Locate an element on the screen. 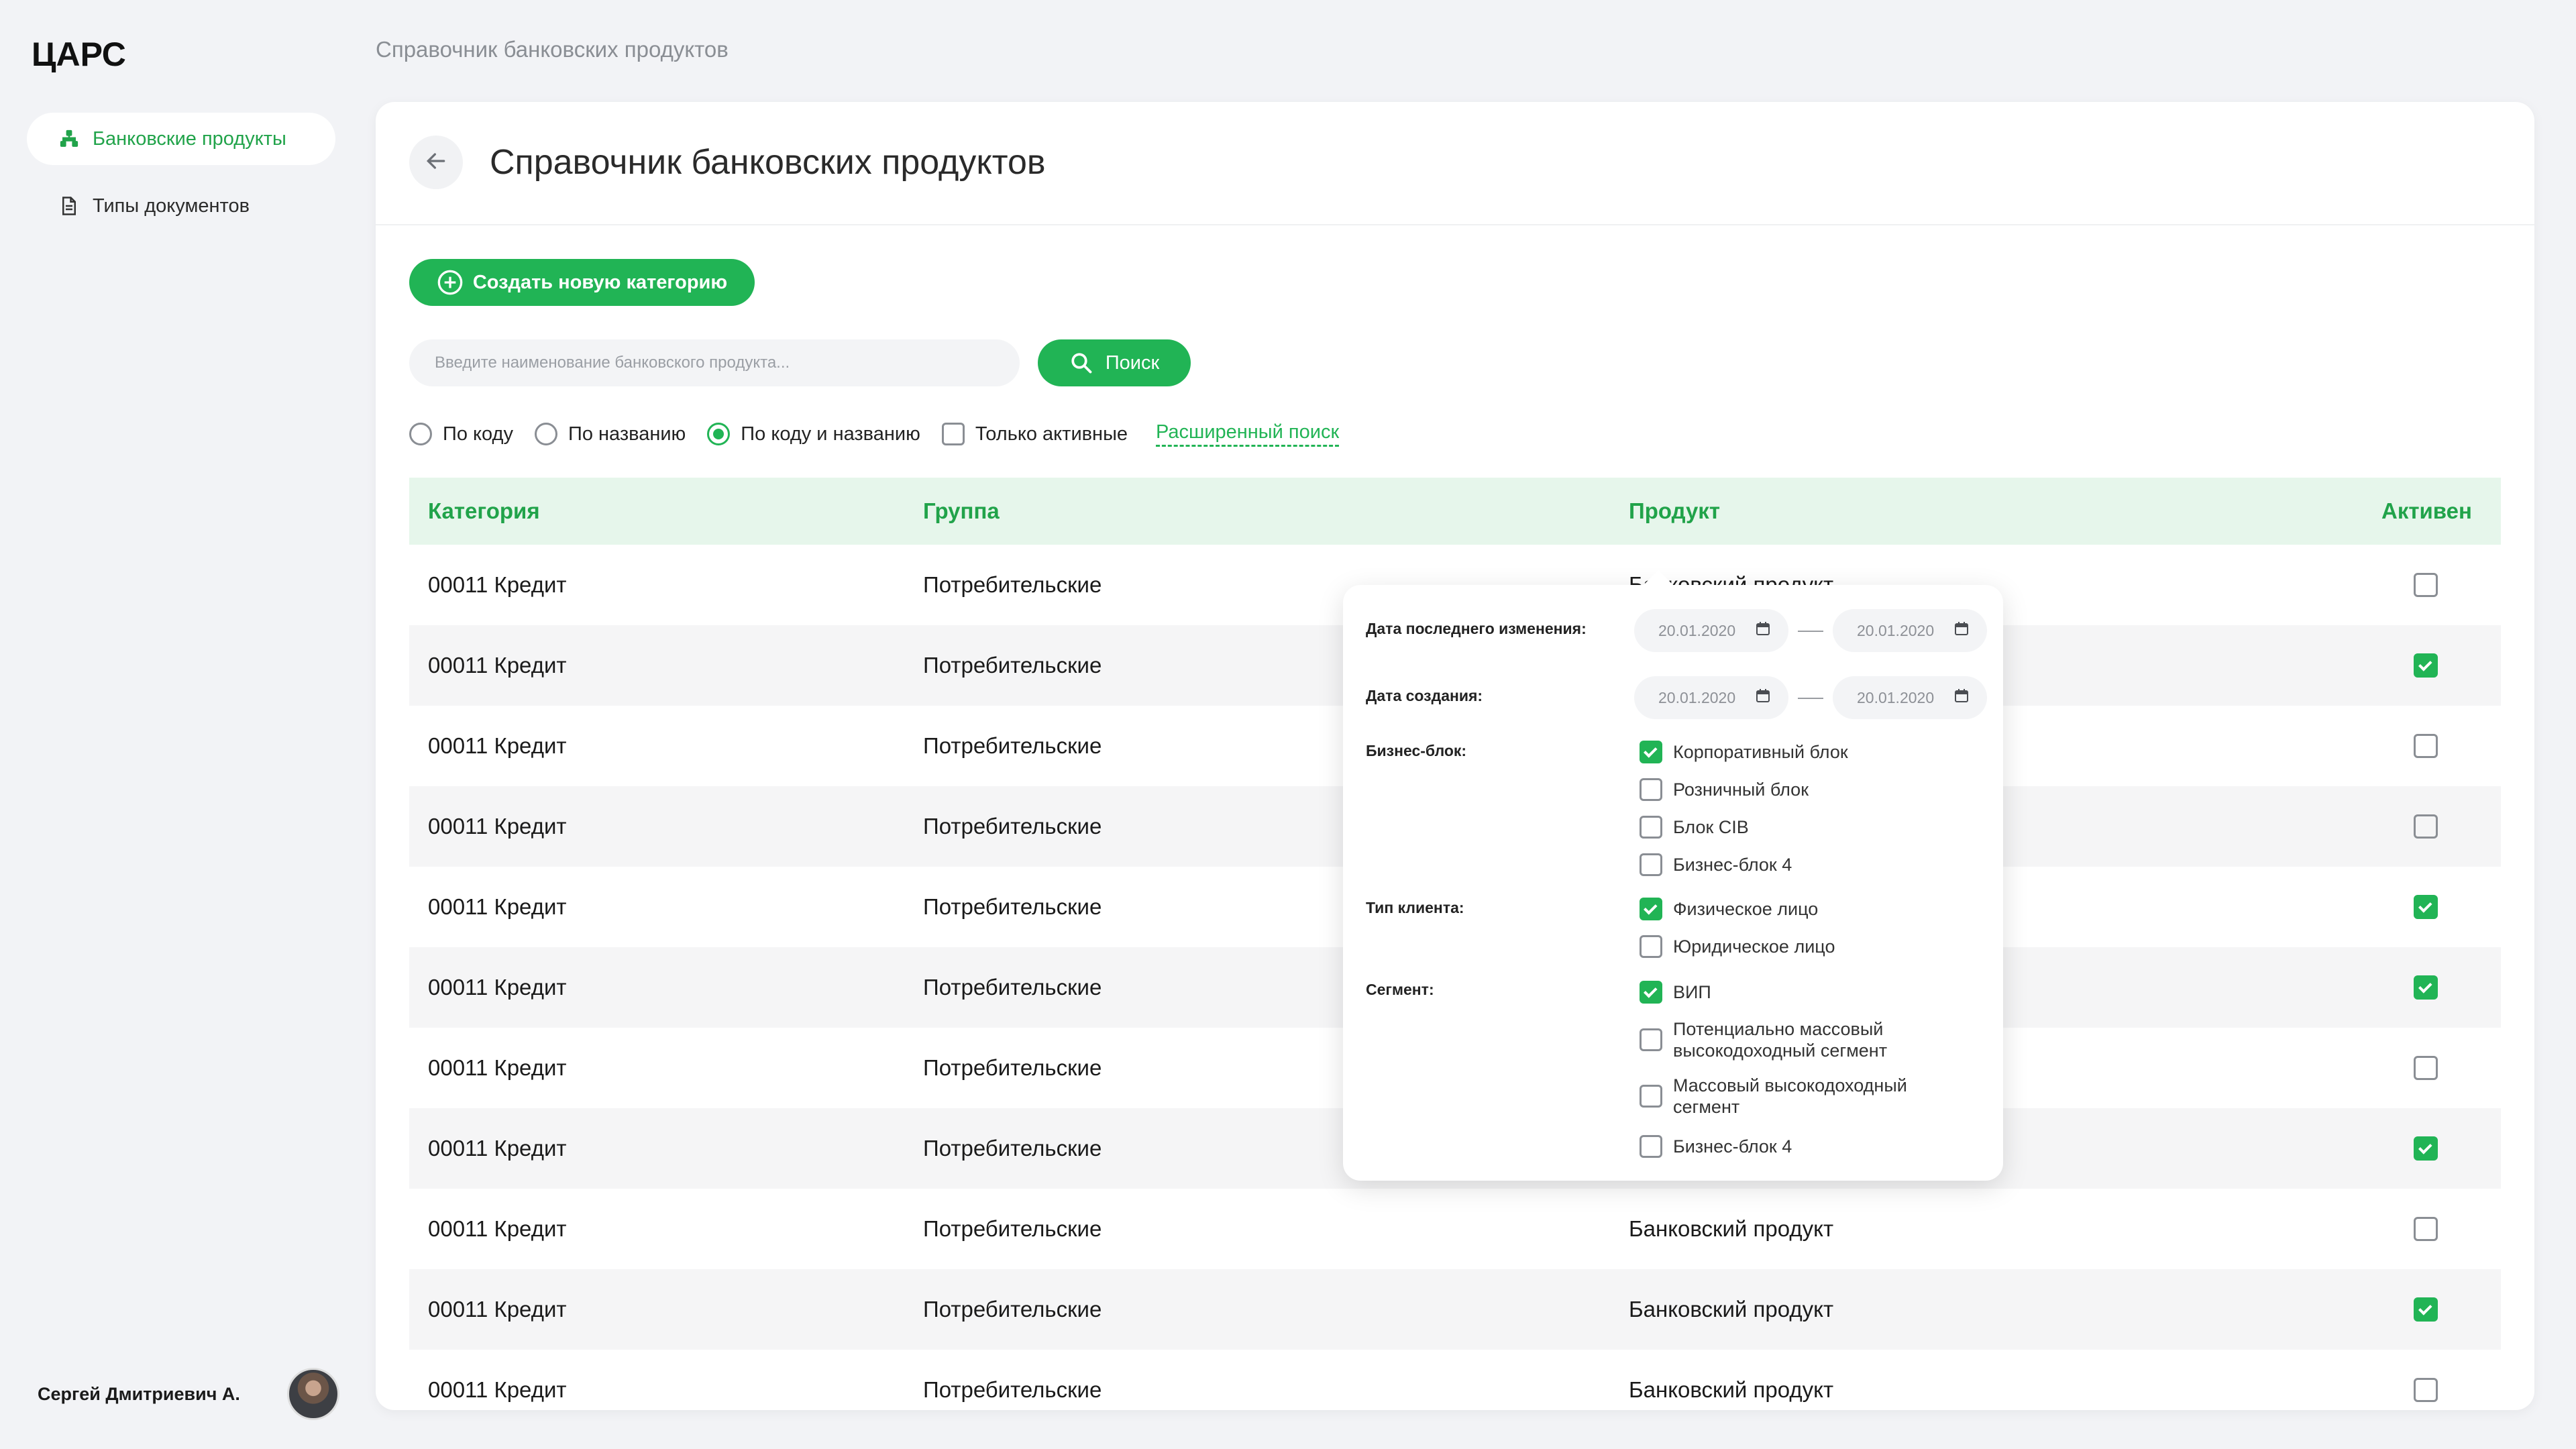  checkbox-label: Массовый высокодоходный сегмент is located at coordinates (1790, 1096).